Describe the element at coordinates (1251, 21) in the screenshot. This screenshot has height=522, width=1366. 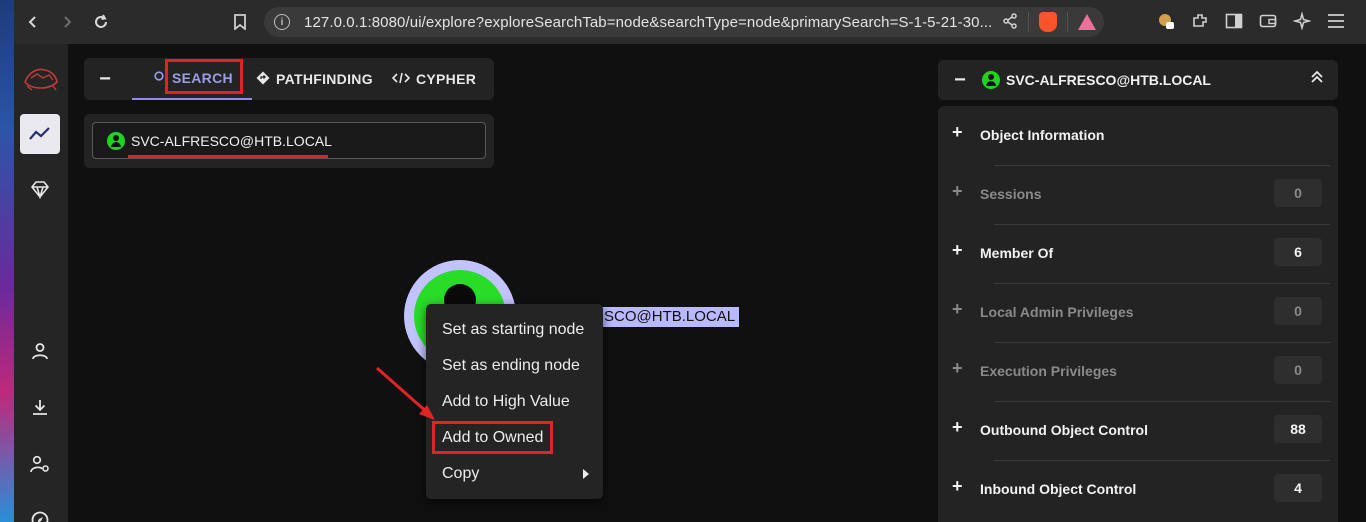
I see `browser-extensions` at that location.